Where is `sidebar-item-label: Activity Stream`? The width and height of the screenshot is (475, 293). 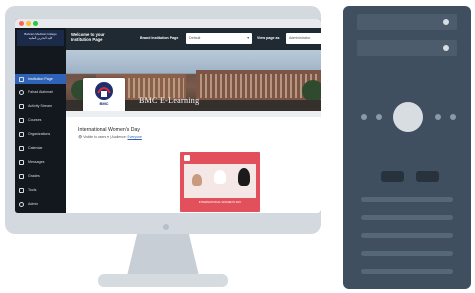 sidebar-item-label: Activity Stream is located at coordinates (40, 106).